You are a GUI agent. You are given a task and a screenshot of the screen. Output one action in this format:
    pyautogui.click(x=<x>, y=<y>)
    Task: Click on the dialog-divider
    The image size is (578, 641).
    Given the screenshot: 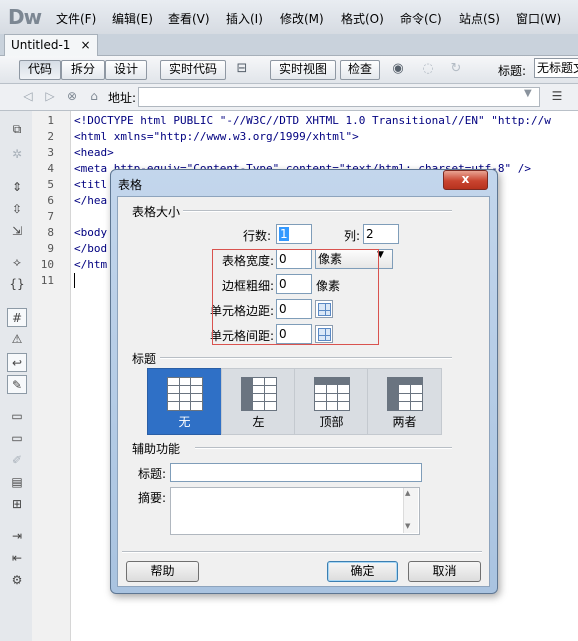 What is the action you would take?
    pyautogui.click(x=302, y=552)
    